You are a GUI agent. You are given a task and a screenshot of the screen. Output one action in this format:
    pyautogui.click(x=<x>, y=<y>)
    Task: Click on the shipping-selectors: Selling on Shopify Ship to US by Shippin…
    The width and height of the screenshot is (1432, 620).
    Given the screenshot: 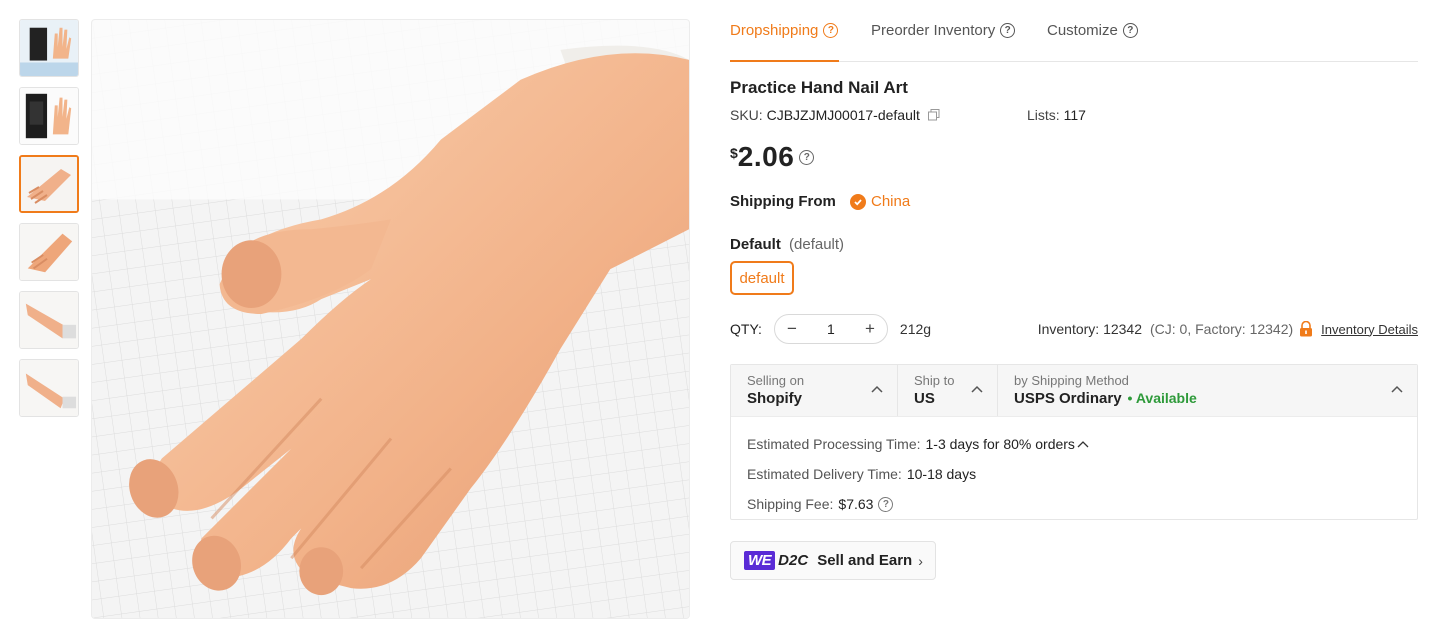 What is the action you would take?
    pyautogui.click(x=1074, y=391)
    